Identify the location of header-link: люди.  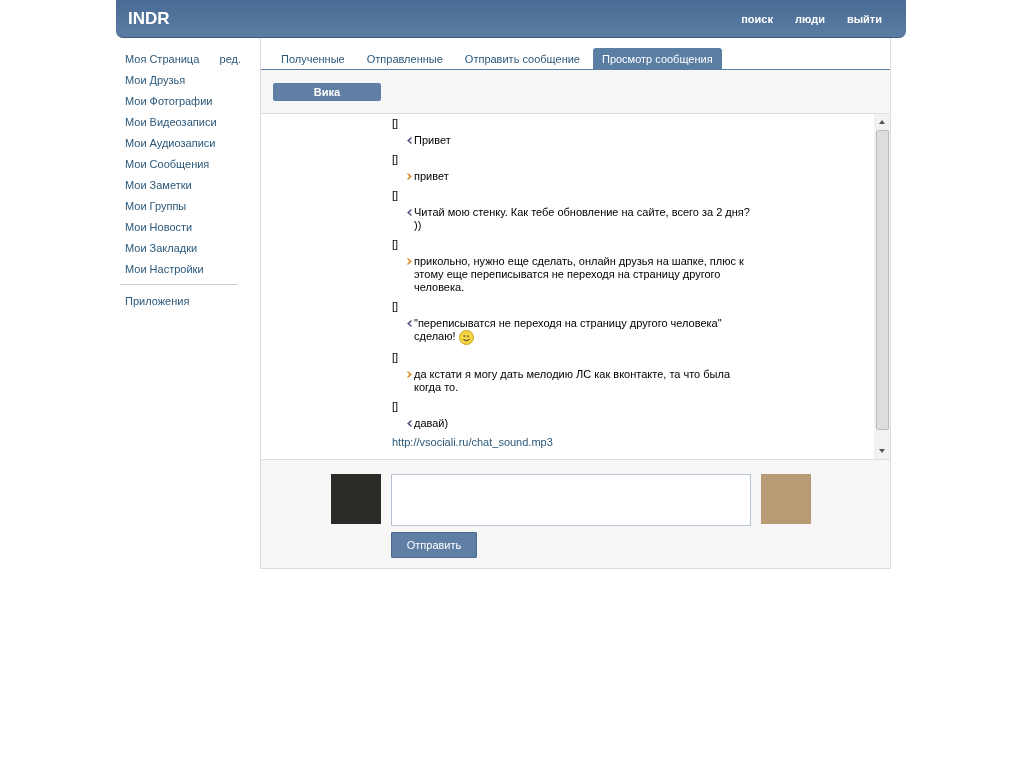
(809, 18).